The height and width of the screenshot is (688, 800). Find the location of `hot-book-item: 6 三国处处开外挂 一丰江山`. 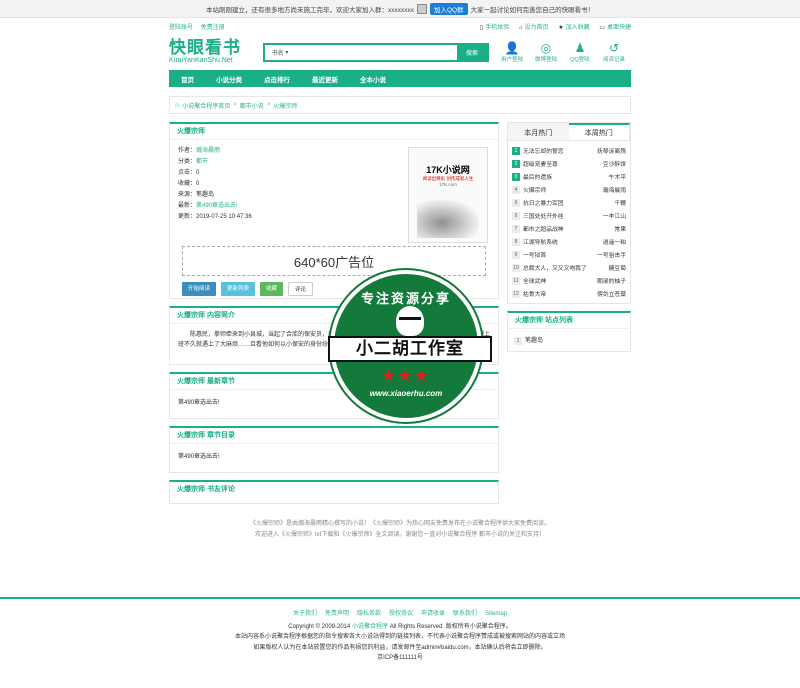

hot-book-item: 6 三国处处开外挂 一丰江山 is located at coordinates (569, 215).